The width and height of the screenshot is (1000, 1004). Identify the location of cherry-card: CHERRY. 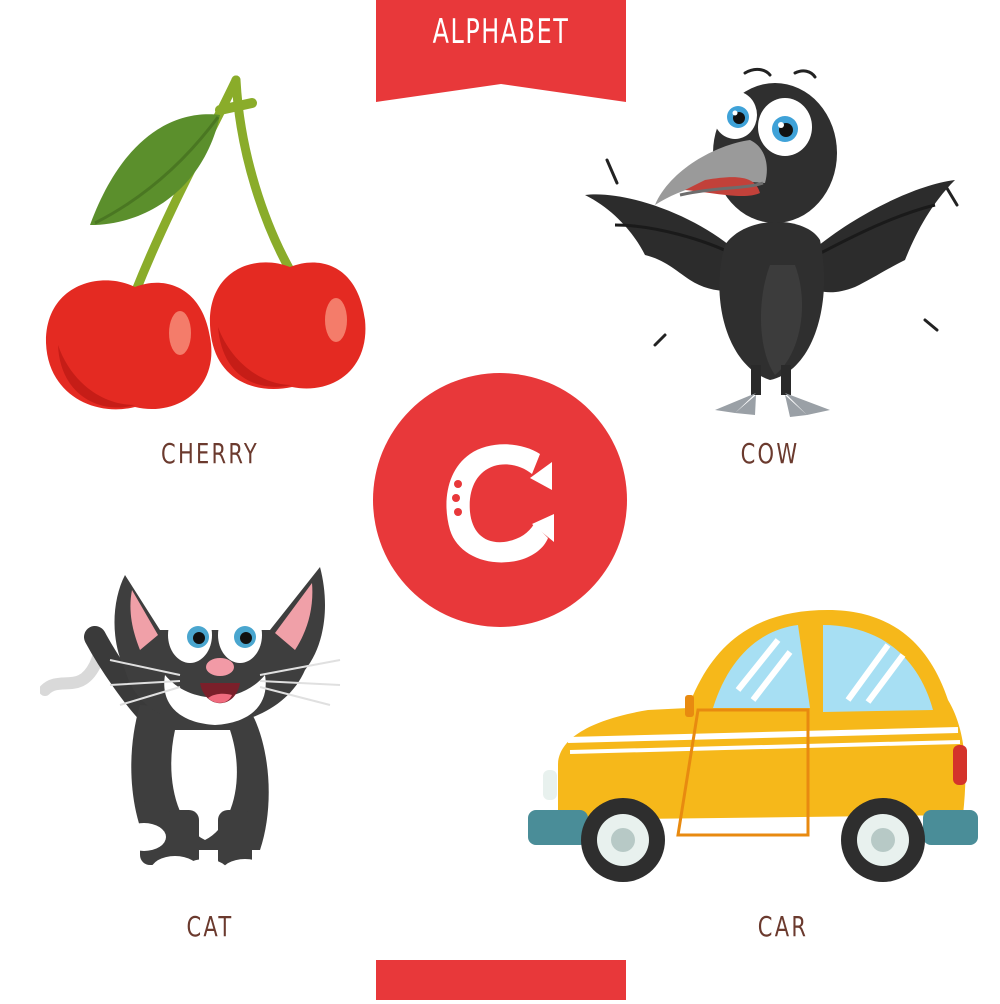
(210, 275).